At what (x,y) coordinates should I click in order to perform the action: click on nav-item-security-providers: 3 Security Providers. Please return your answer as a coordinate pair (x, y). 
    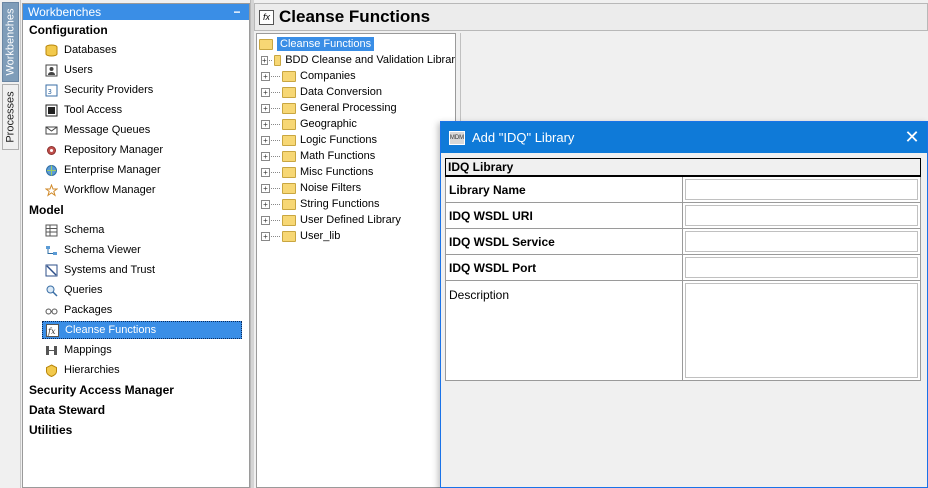
    Looking at the image, I should click on (136, 90).